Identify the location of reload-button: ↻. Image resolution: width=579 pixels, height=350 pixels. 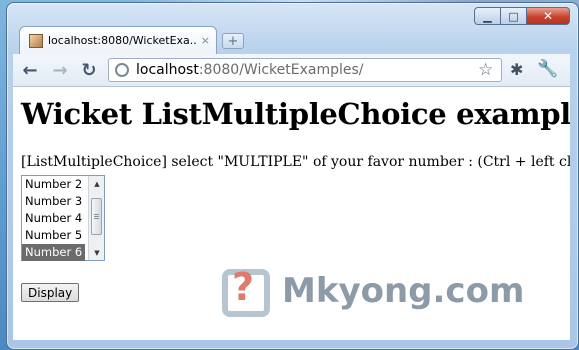
(89, 70).